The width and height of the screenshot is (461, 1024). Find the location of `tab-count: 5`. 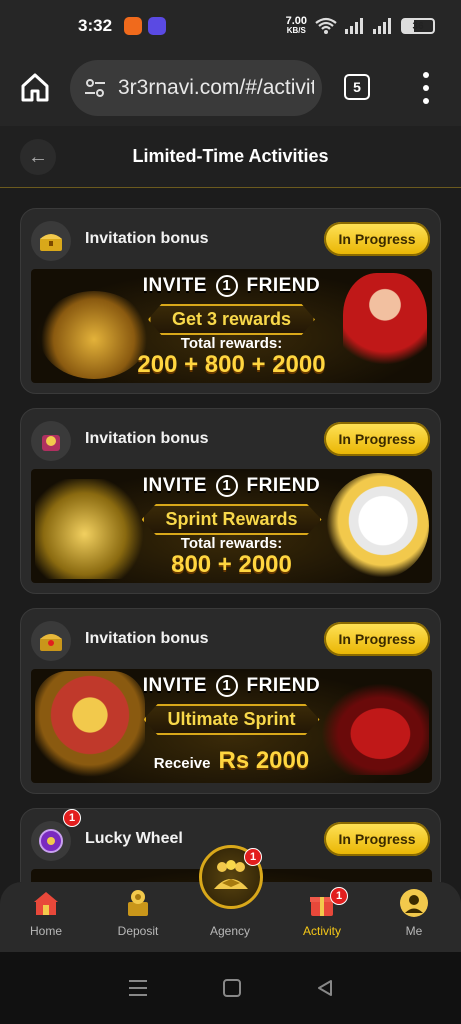

tab-count: 5 is located at coordinates (357, 87).